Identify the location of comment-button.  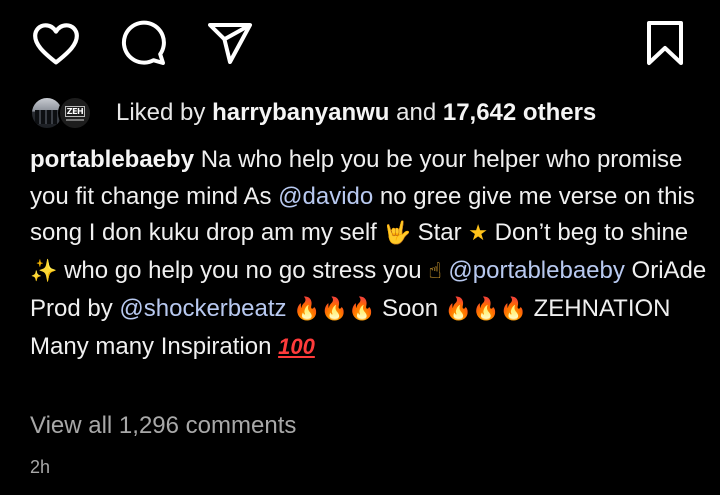
(143, 43).